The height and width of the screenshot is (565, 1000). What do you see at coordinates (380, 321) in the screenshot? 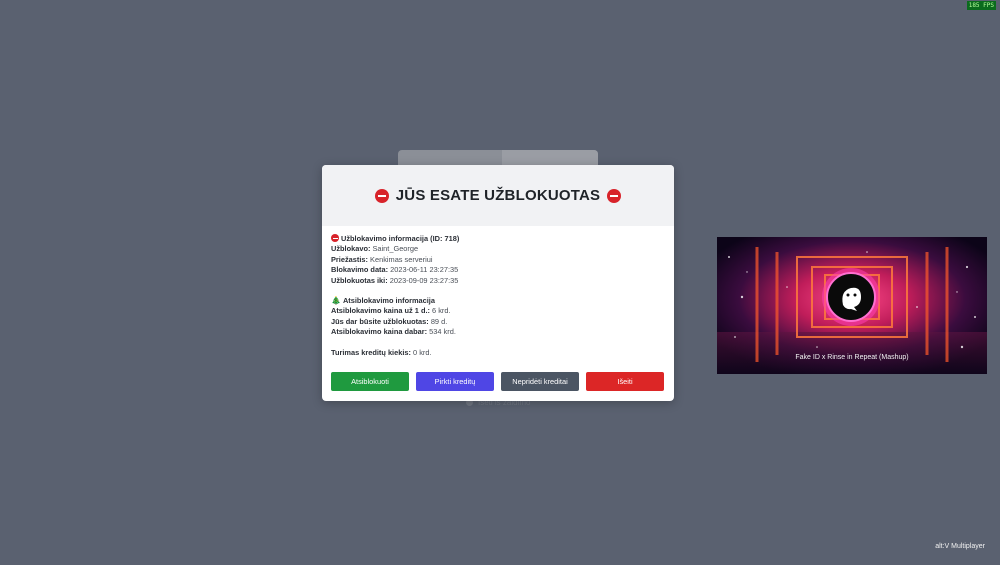
I see `row-label: Jūs dar būsite užblokuotas:` at bounding box center [380, 321].